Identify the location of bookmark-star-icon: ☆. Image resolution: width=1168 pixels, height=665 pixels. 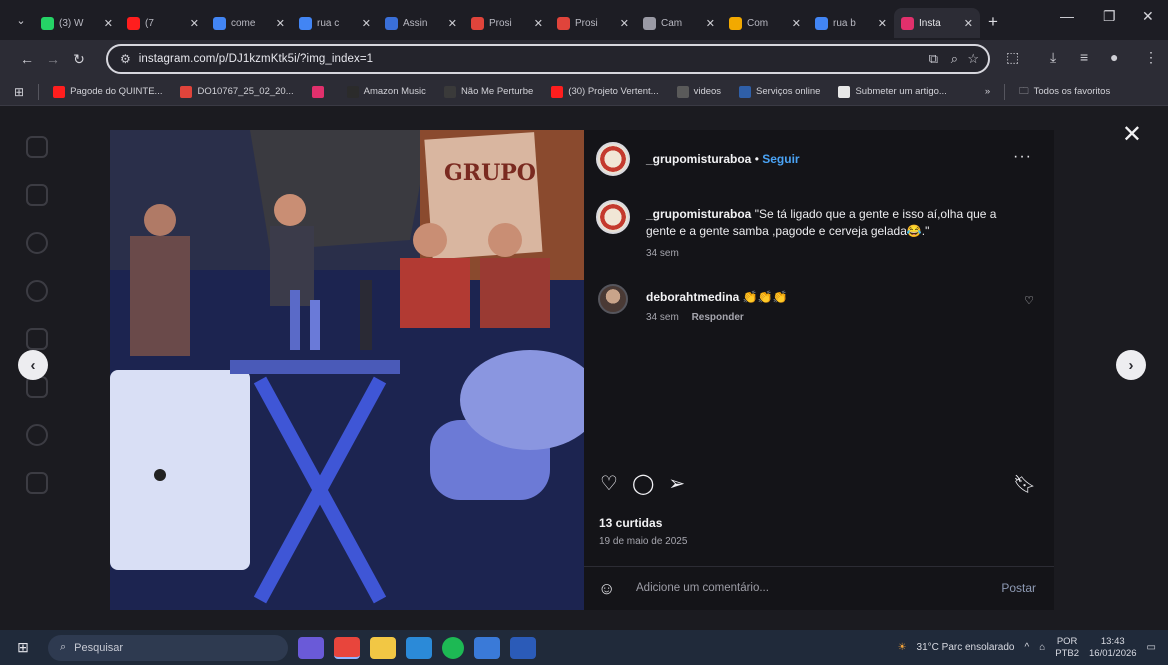
(973, 59).